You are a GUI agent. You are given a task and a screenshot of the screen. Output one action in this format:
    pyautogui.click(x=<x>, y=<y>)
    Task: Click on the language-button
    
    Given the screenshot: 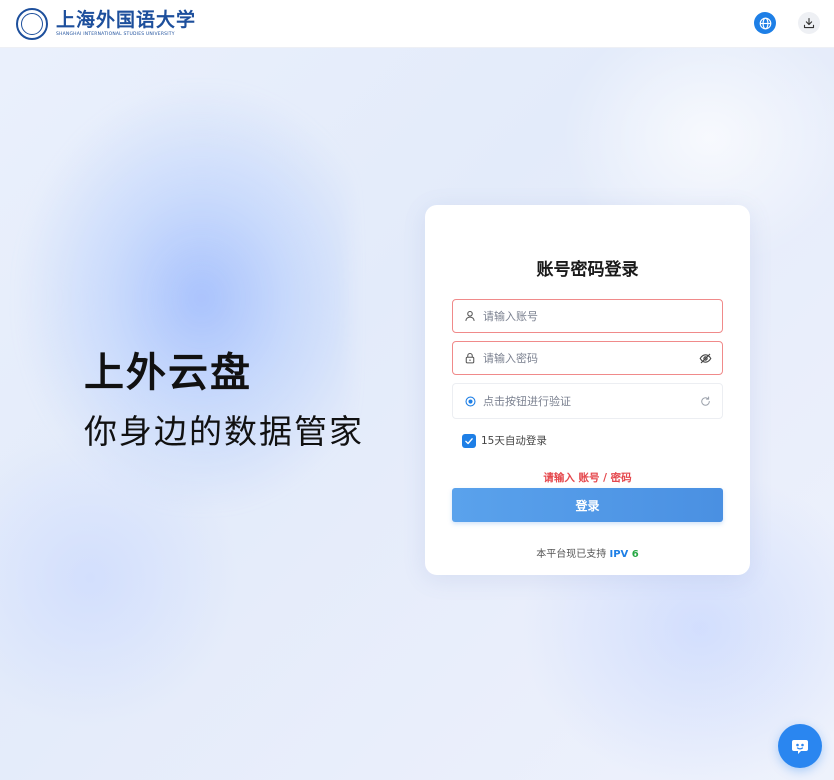 What is the action you would take?
    pyautogui.click(x=765, y=23)
    